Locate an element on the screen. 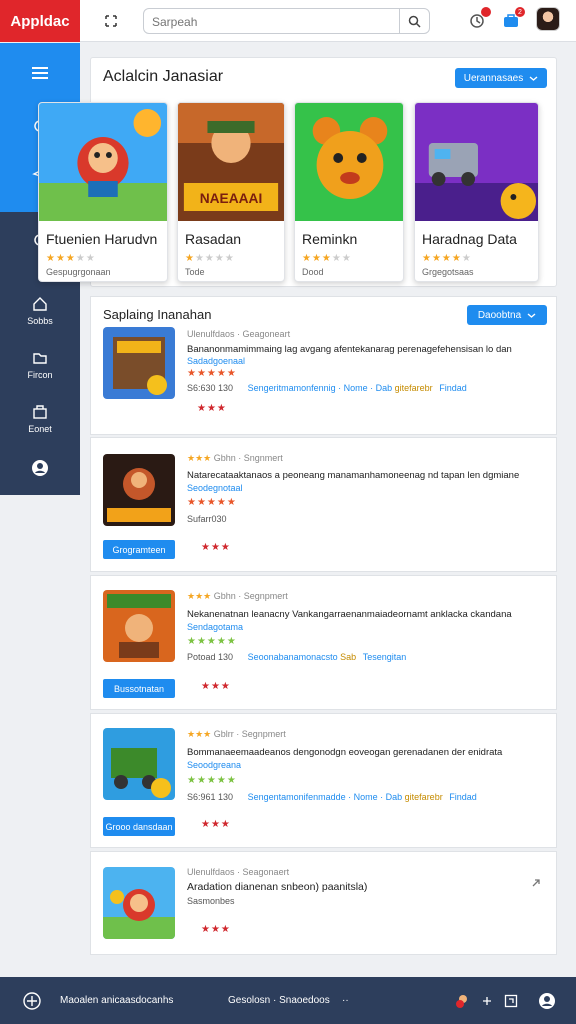 The width and height of the screenshot is (576, 1024). featured-view-all-button: Uerannasaes is located at coordinates (501, 78).